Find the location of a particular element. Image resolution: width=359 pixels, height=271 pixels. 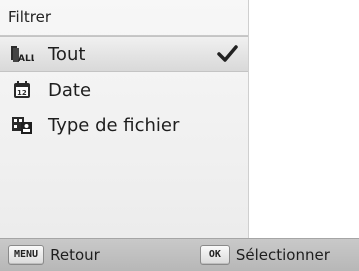

all-files-icon: ALL is located at coordinates (22, 54).